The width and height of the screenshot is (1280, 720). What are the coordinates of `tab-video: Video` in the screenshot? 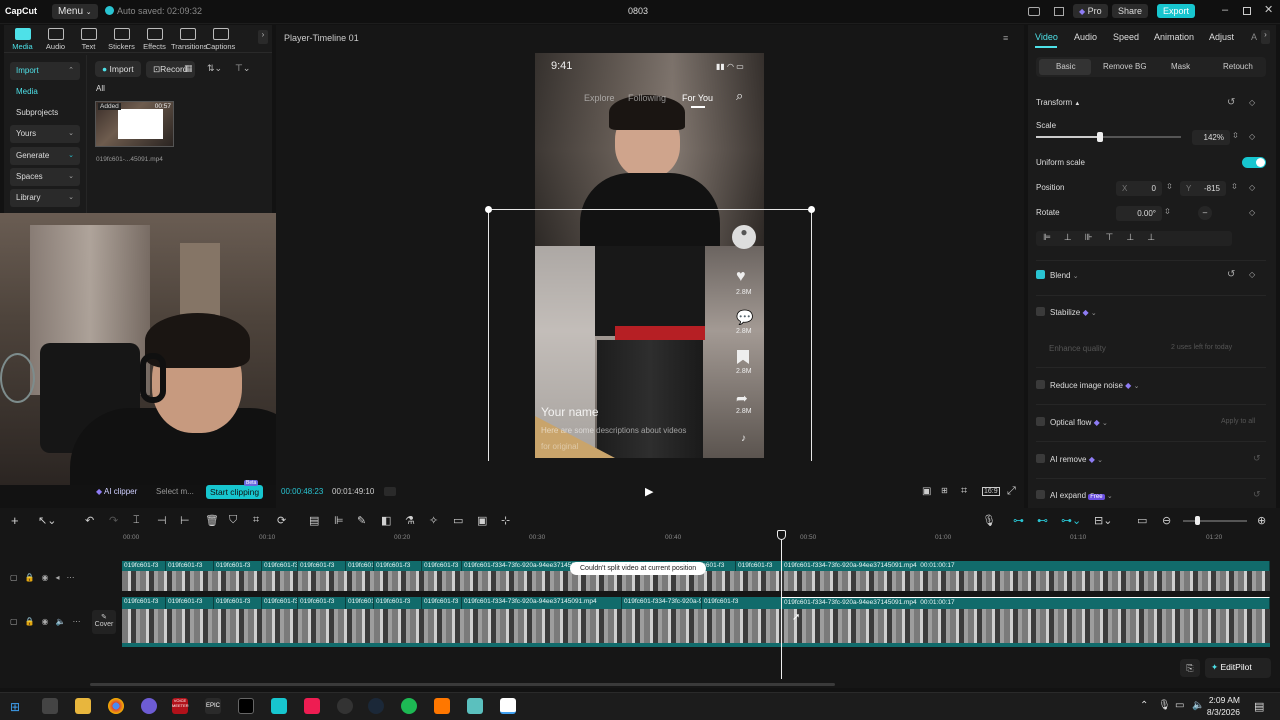 It's located at (1046, 37).